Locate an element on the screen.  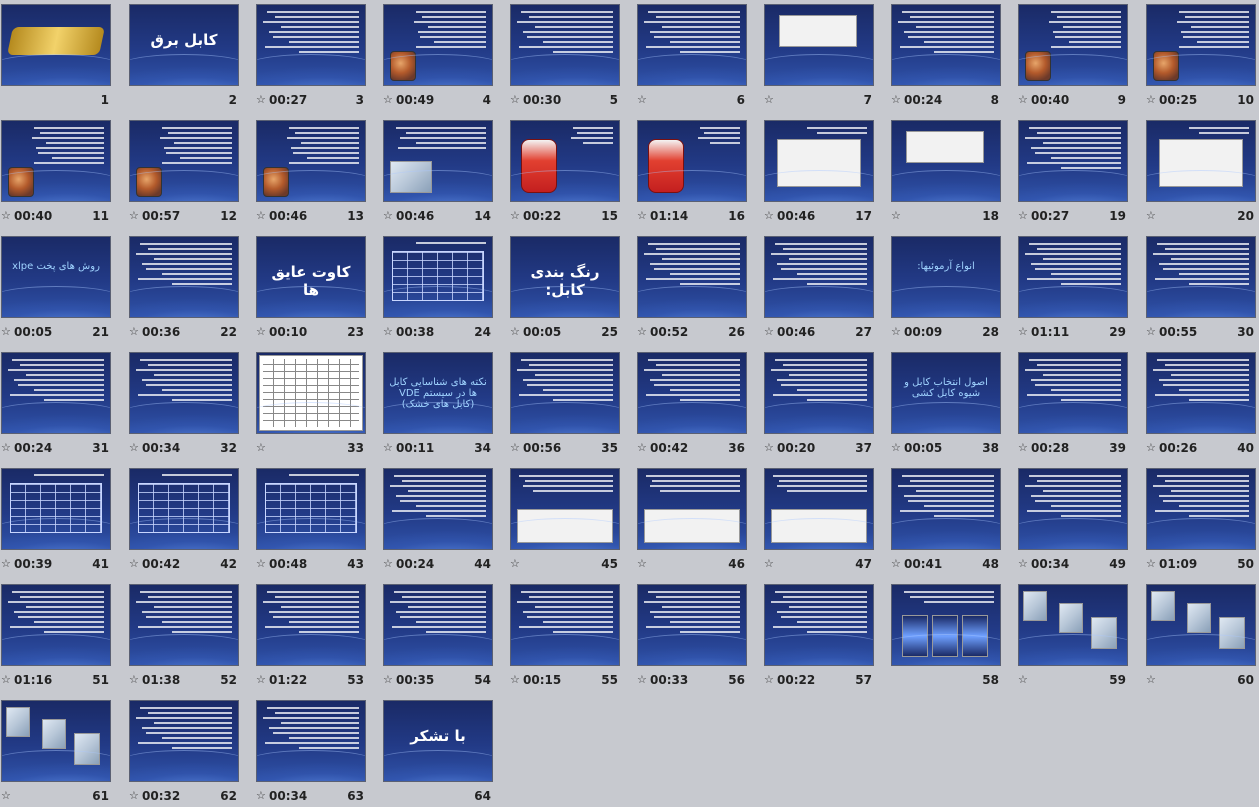
slide-item: 33 ☆ is located at coordinates (311, 404).